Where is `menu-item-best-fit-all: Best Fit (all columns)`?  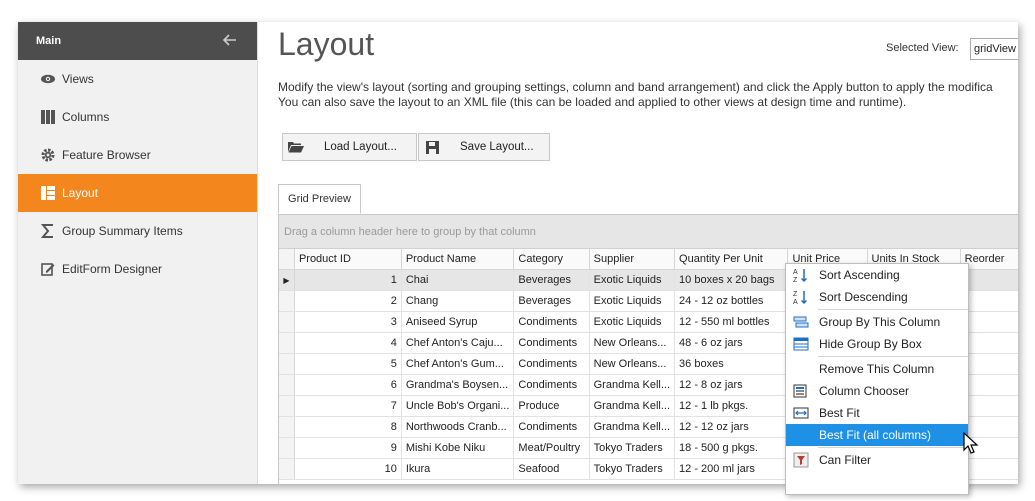 menu-item-best-fit-all: Best Fit (all columns) is located at coordinates (877, 435).